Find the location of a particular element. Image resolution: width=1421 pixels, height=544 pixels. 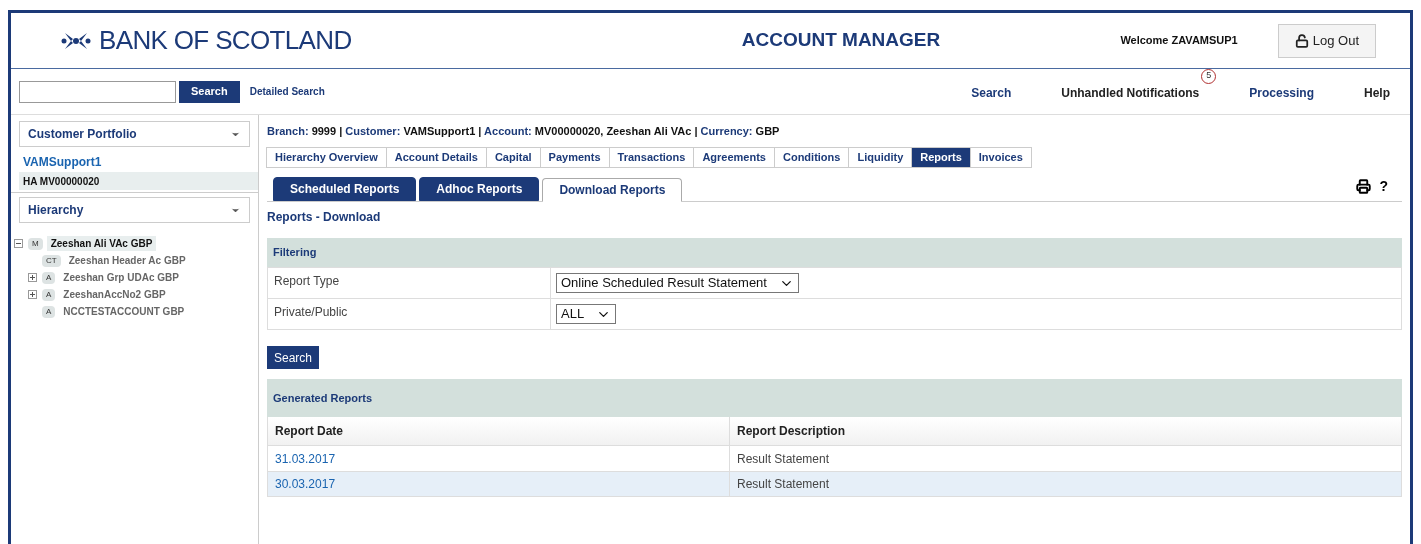

nav-link: Processing is located at coordinates (1281, 92).